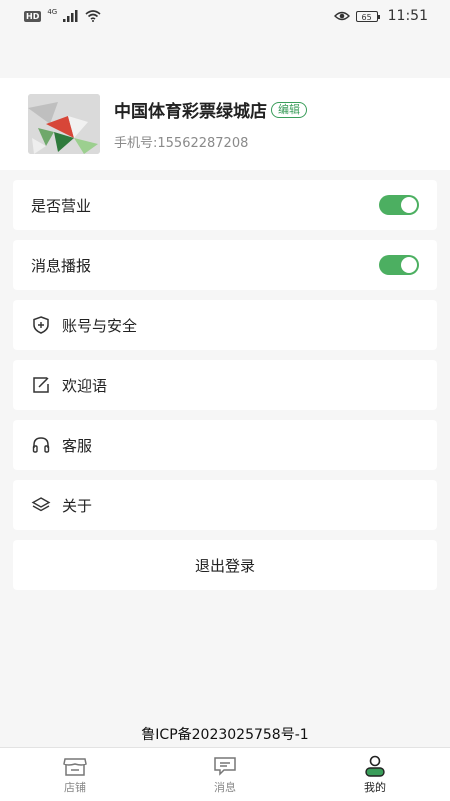 This screenshot has height=801, width=450. Describe the element at coordinates (289, 109) in the screenshot. I see `edit-button: 编辑` at that location.